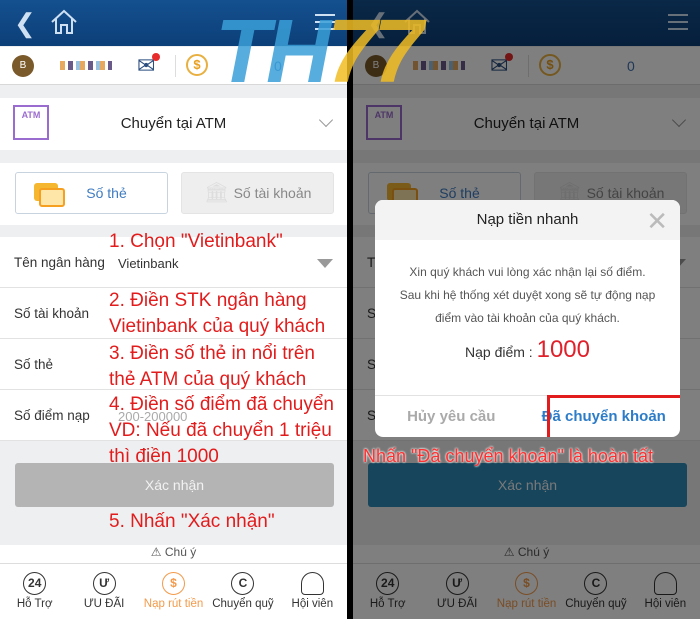 The width and height of the screenshot is (700, 619). Describe the element at coordinates (59, 262) in the screenshot. I see `field-label: Tên ngân hàng` at that location.